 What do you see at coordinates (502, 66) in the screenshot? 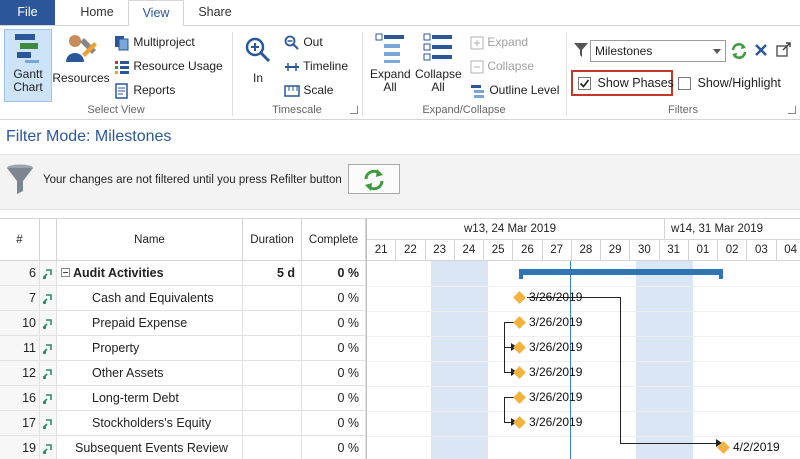
I see `collapse-button: Collapse` at bounding box center [502, 66].